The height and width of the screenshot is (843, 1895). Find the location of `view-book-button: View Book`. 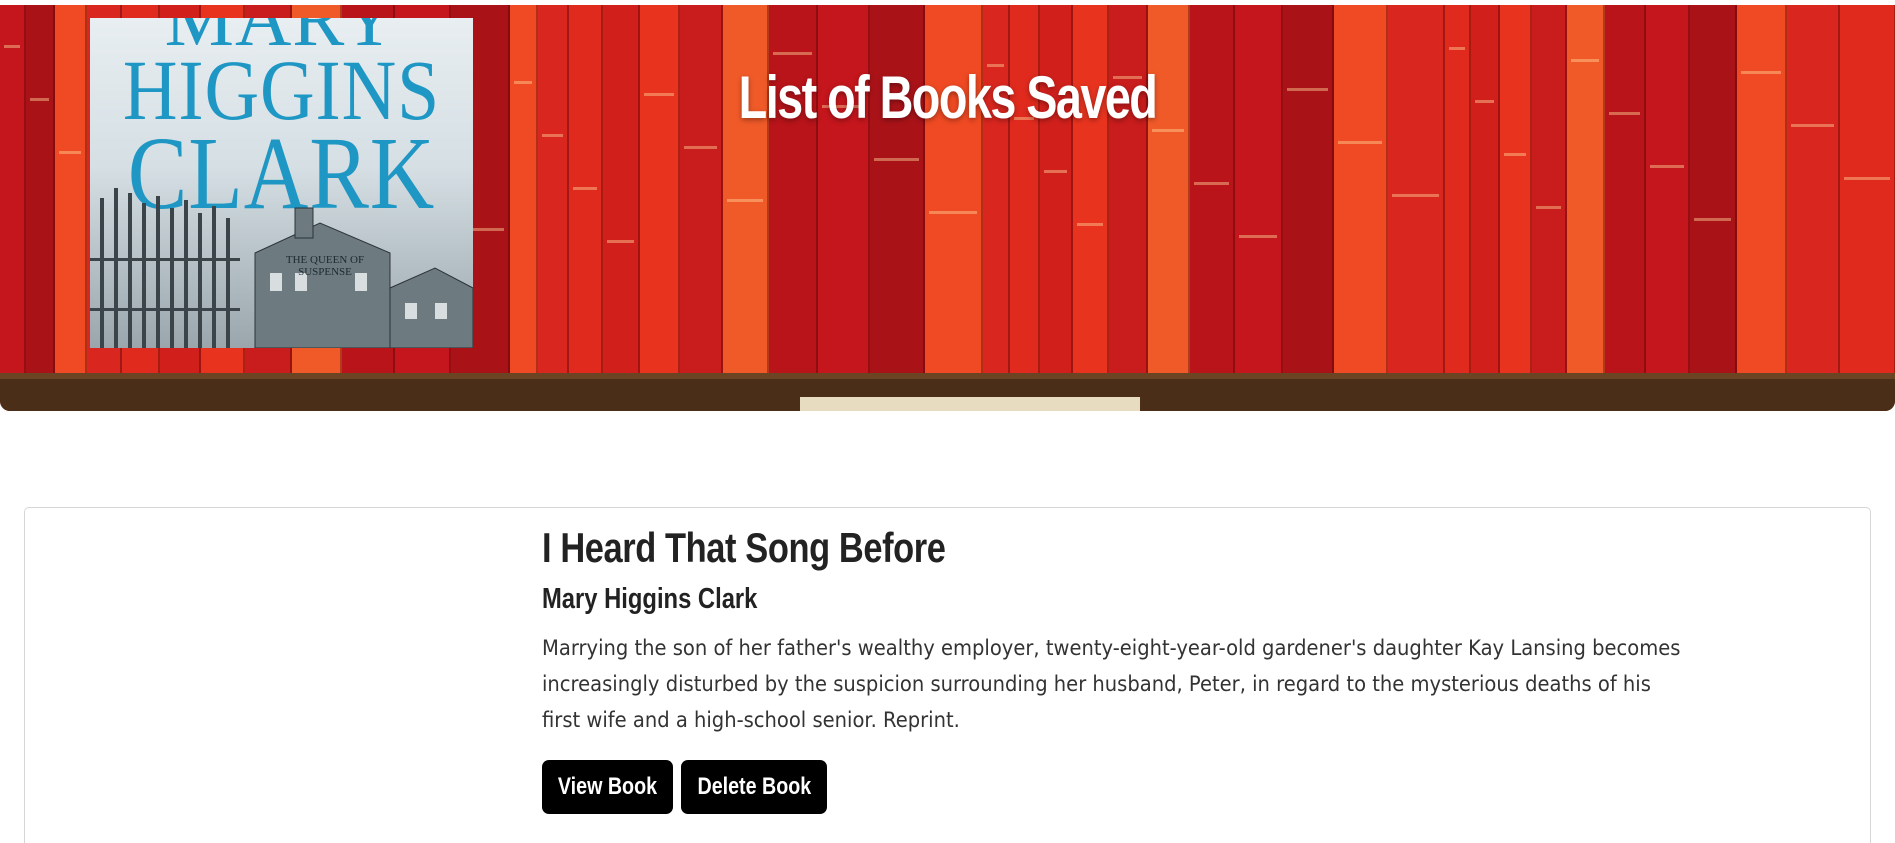

view-book-button: View Book is located at coordinates (607, 787).